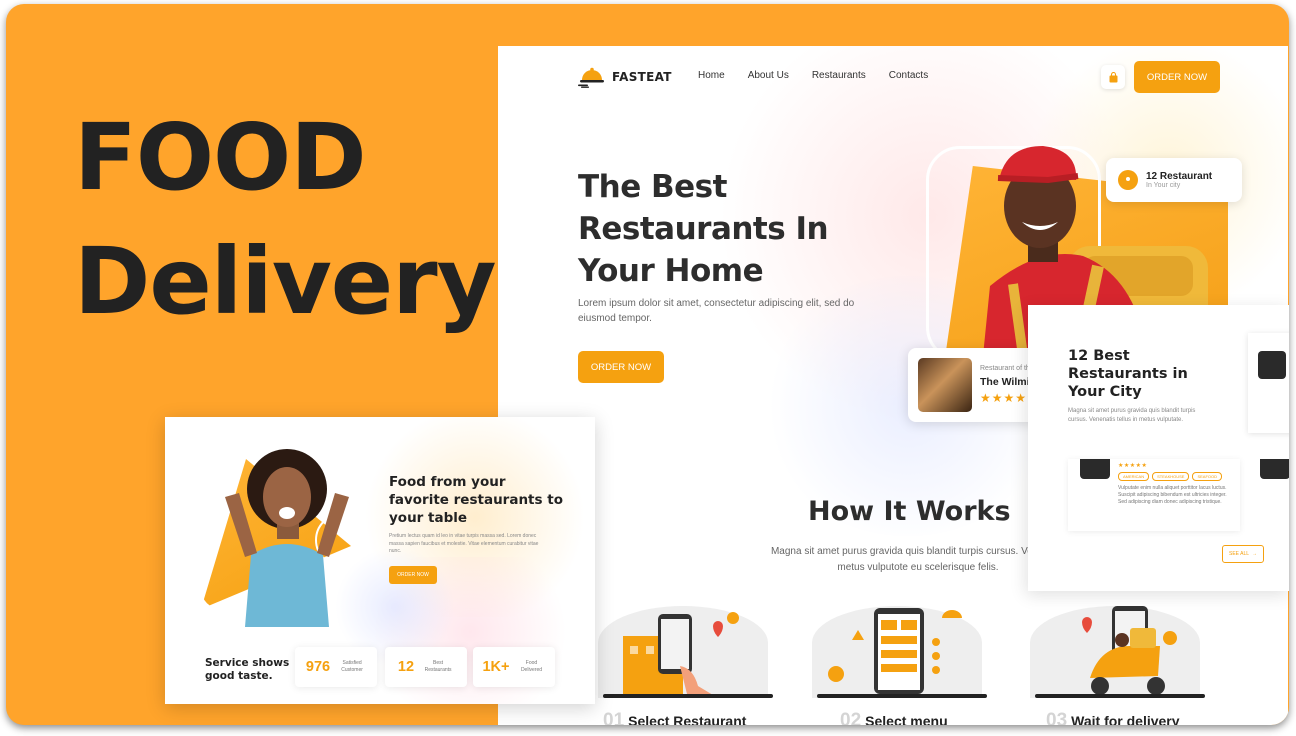 The height and width of the screenshot is (736, 1296). I want to click on page-headline: The Best Restaurants In Your Home, so click(728, 229).